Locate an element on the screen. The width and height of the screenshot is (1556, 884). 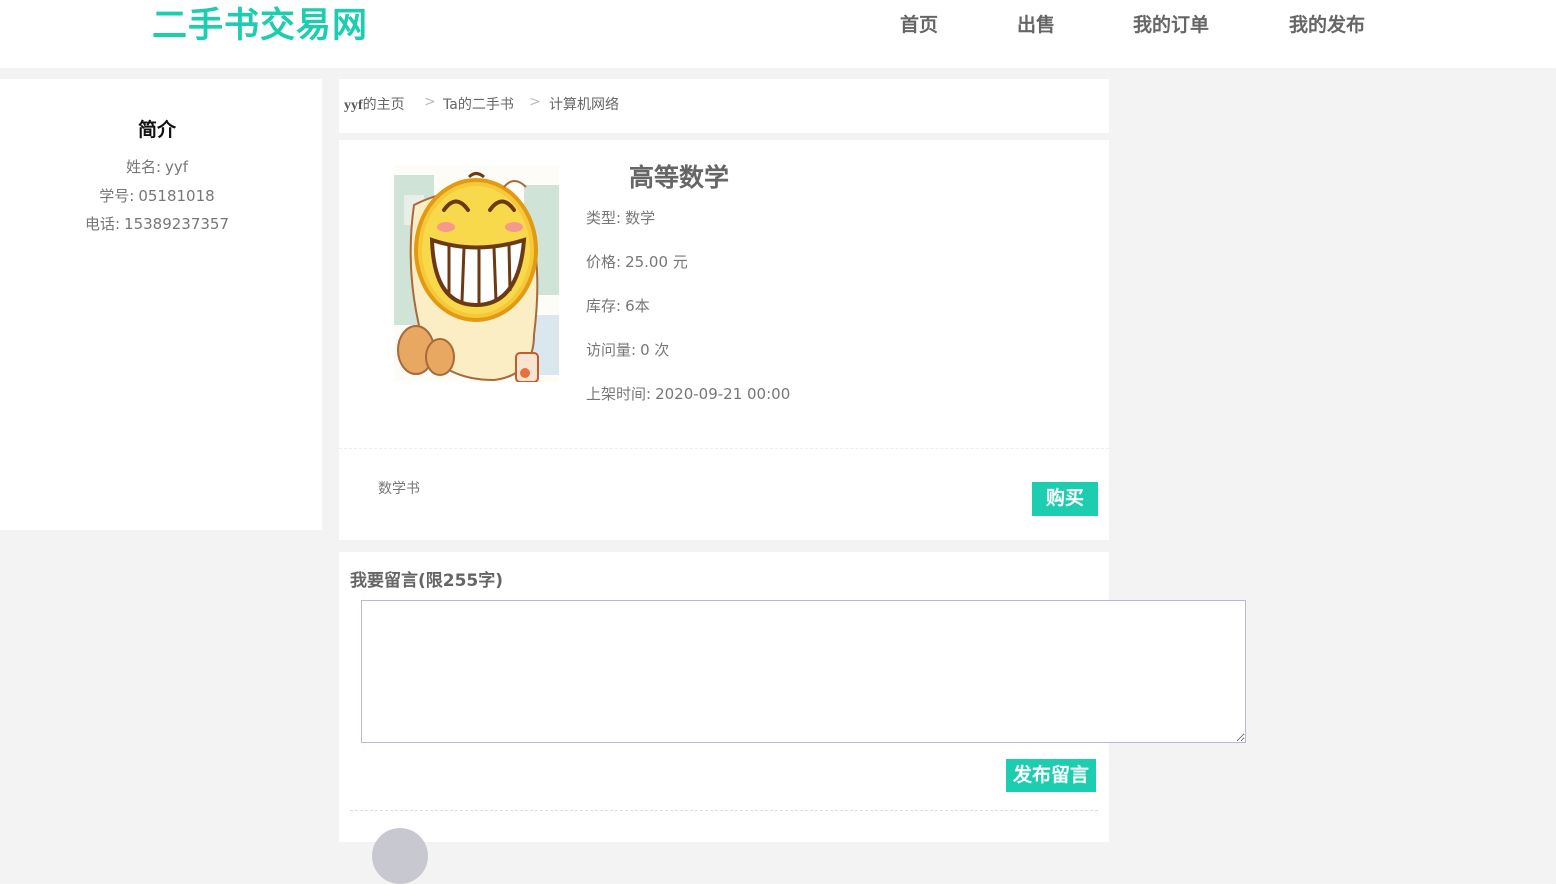
breadcrumb-category: 计算机网络 is located at coordinates (584, 104).